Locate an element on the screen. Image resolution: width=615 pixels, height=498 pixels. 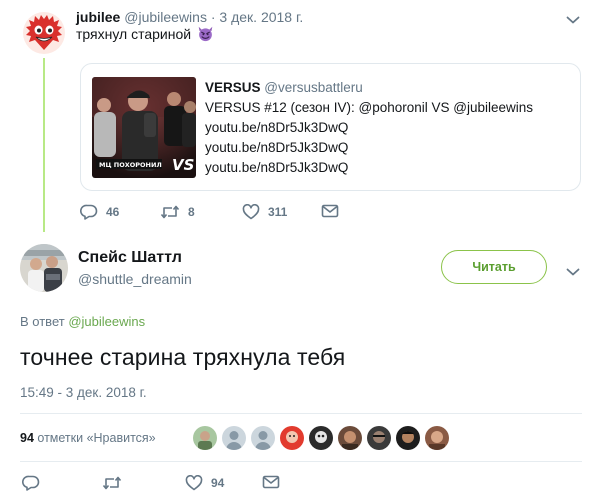
author-handle: @shuttle_dreamin is located at coordinates (135, 279).